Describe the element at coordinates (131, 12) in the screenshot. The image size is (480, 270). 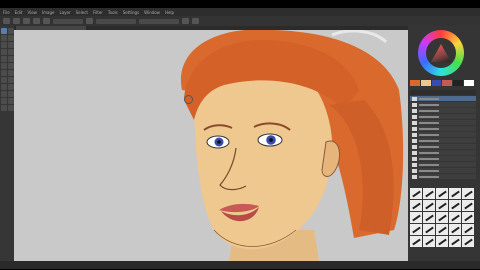
I see `menu-settings: Settings` at that location.